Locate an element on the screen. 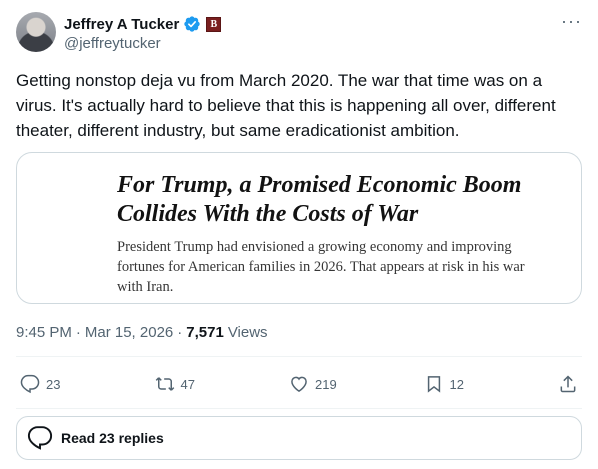 Image resolution: width=598 pixels, height=469 pixels. tweet-date: Mar 15, 2026 is located at coordinates (129, 332).